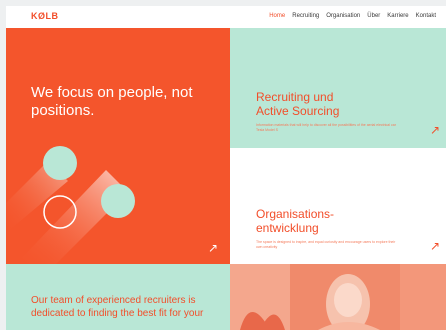 This screenshot has width=446, height=330. I want to click on hero-illustration, so click(70, 205).